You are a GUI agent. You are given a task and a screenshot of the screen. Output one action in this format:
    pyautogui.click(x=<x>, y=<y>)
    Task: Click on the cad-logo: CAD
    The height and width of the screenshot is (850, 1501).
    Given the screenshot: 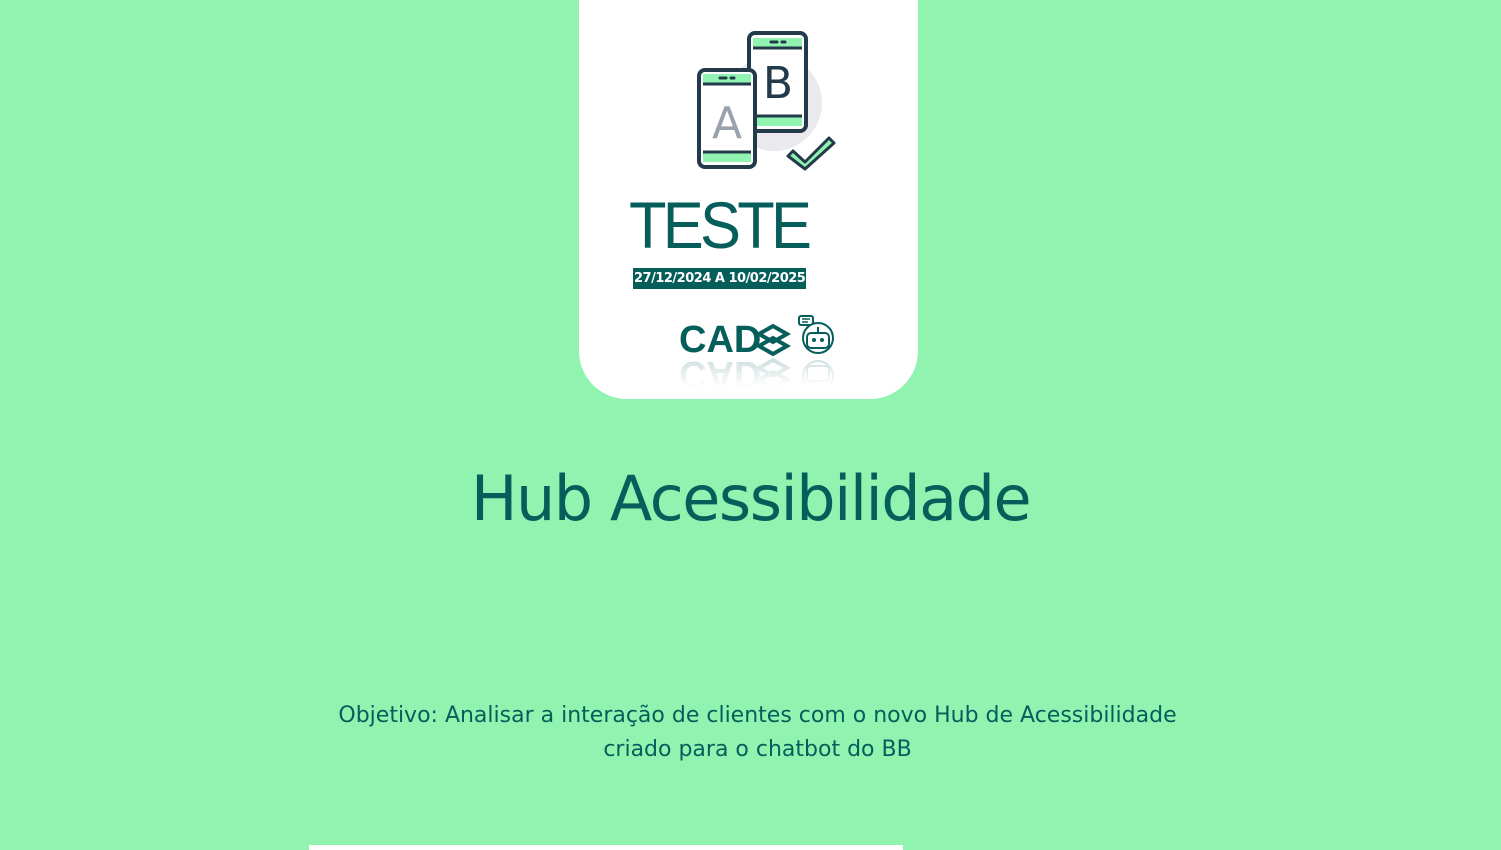 What is the action you would take?
    pyautogui.click(x=720, y=338)
    